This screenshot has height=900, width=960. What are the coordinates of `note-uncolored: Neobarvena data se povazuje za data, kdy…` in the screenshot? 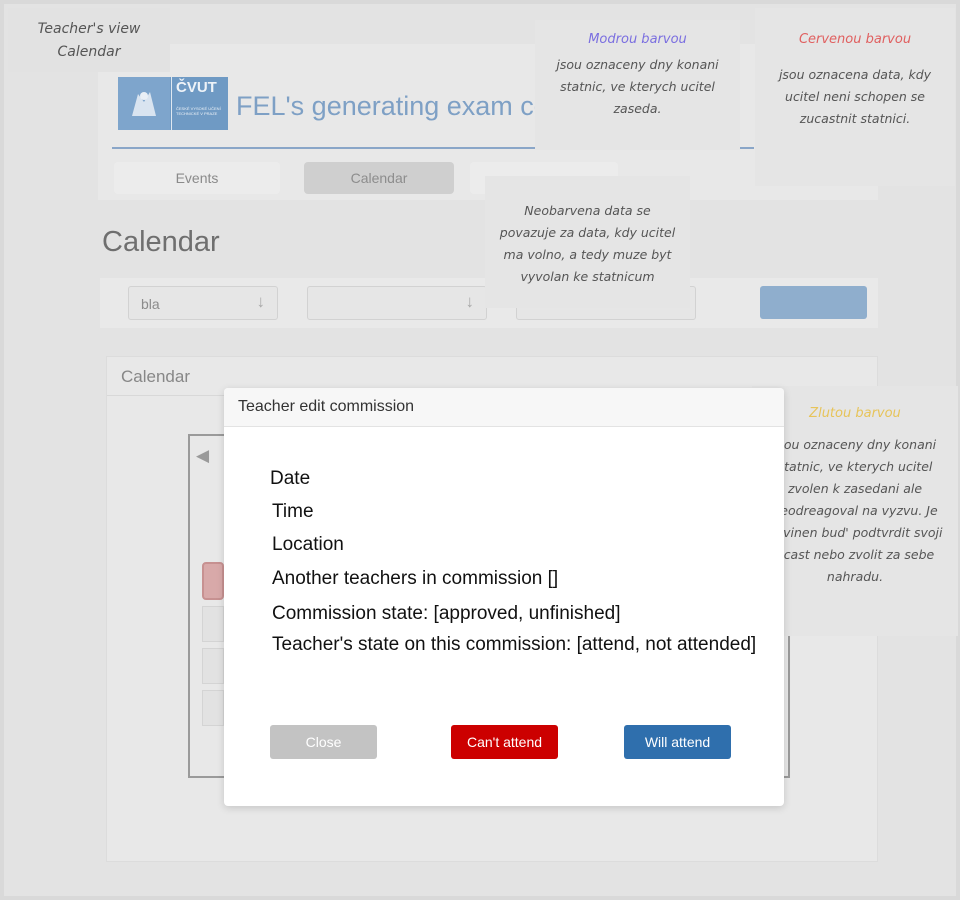 It's located at (587, 242).